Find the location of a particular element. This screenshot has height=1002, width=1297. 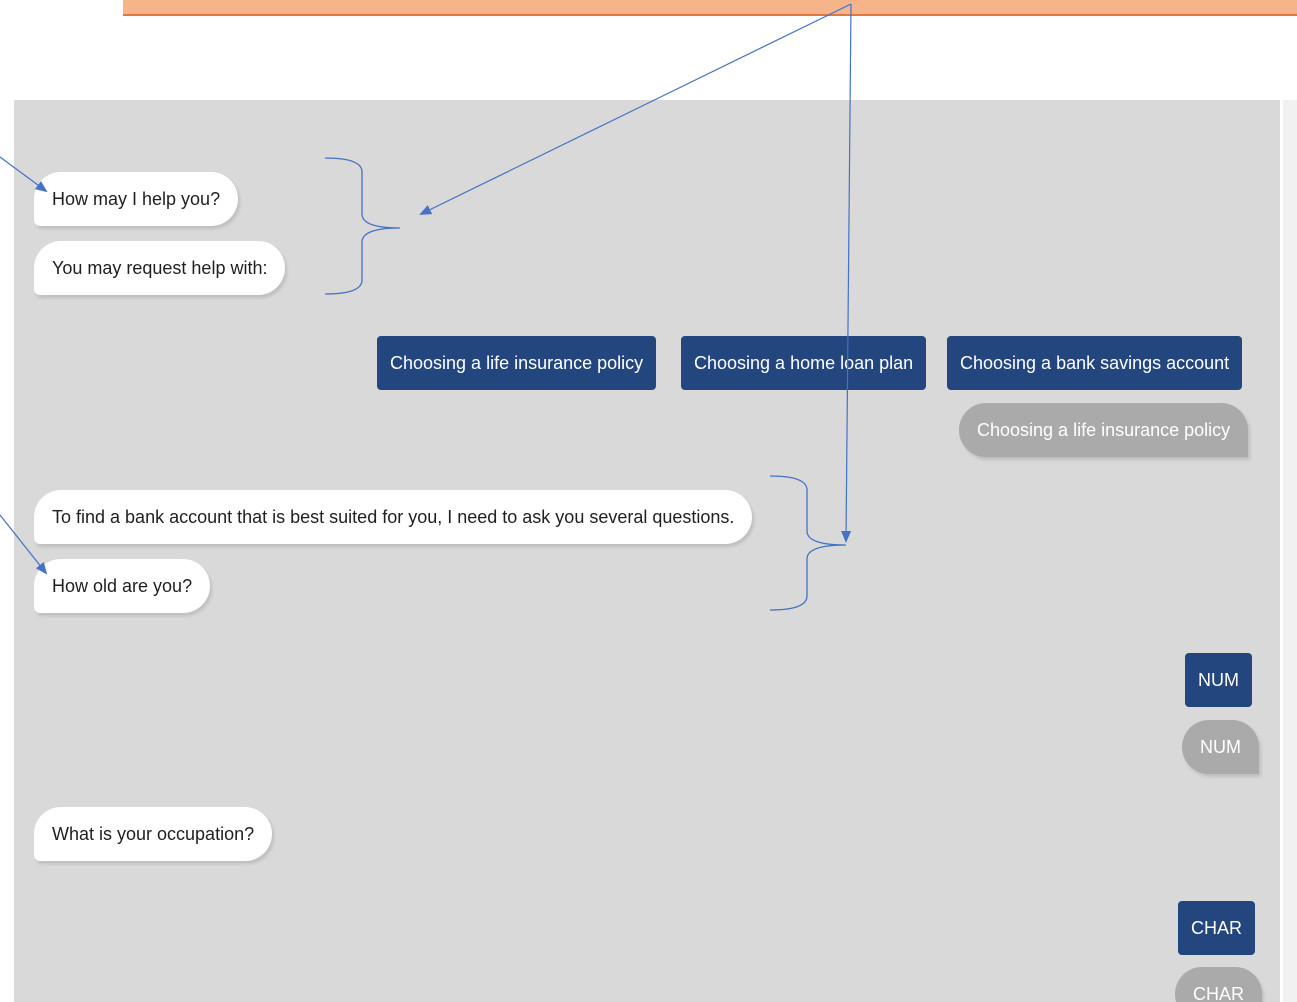

user-message-num: NUM is located at coordinates (1220, 747).